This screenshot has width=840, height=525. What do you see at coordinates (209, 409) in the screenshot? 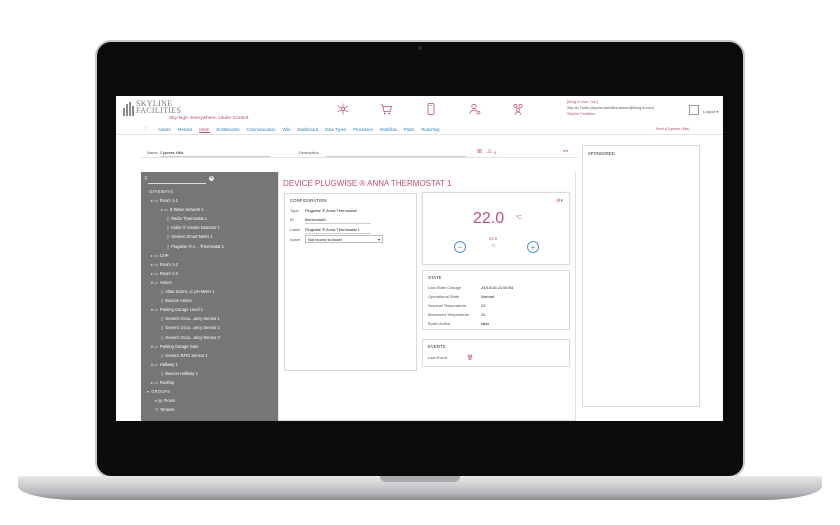
I see `tree-node: ▽ Tenants` at bounding box center [209, 409].